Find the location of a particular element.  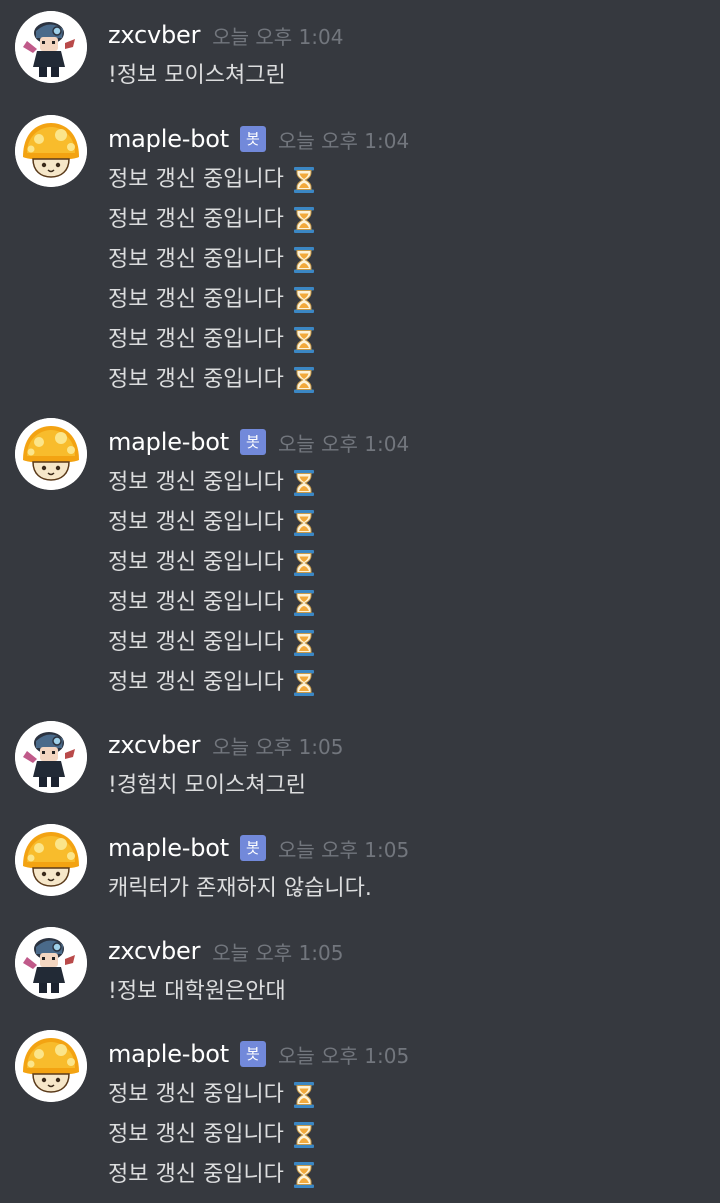

message-content: !정보 모이스쳐그린 is located at coordinates (197, 76).